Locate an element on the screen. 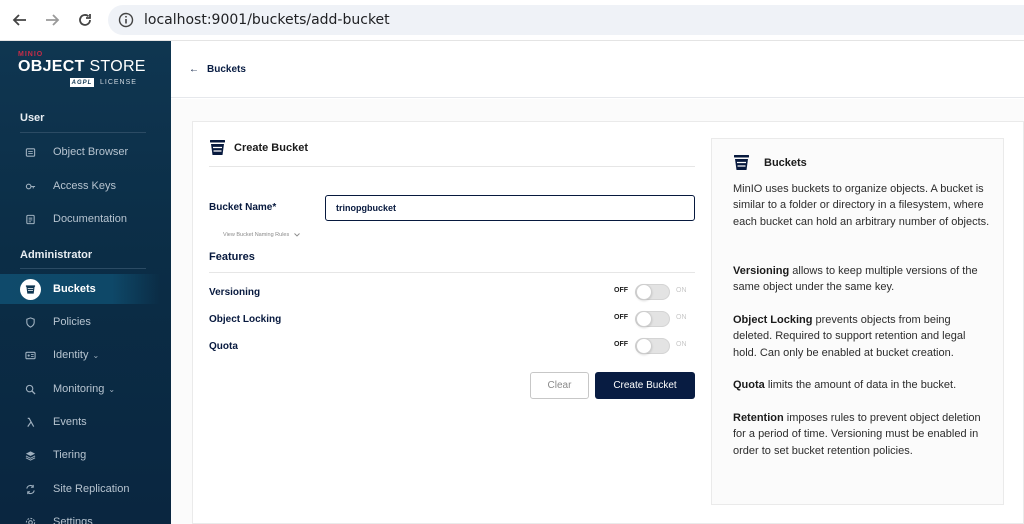  object-locking-label: Object Locking is located at coordinates (245, 319).